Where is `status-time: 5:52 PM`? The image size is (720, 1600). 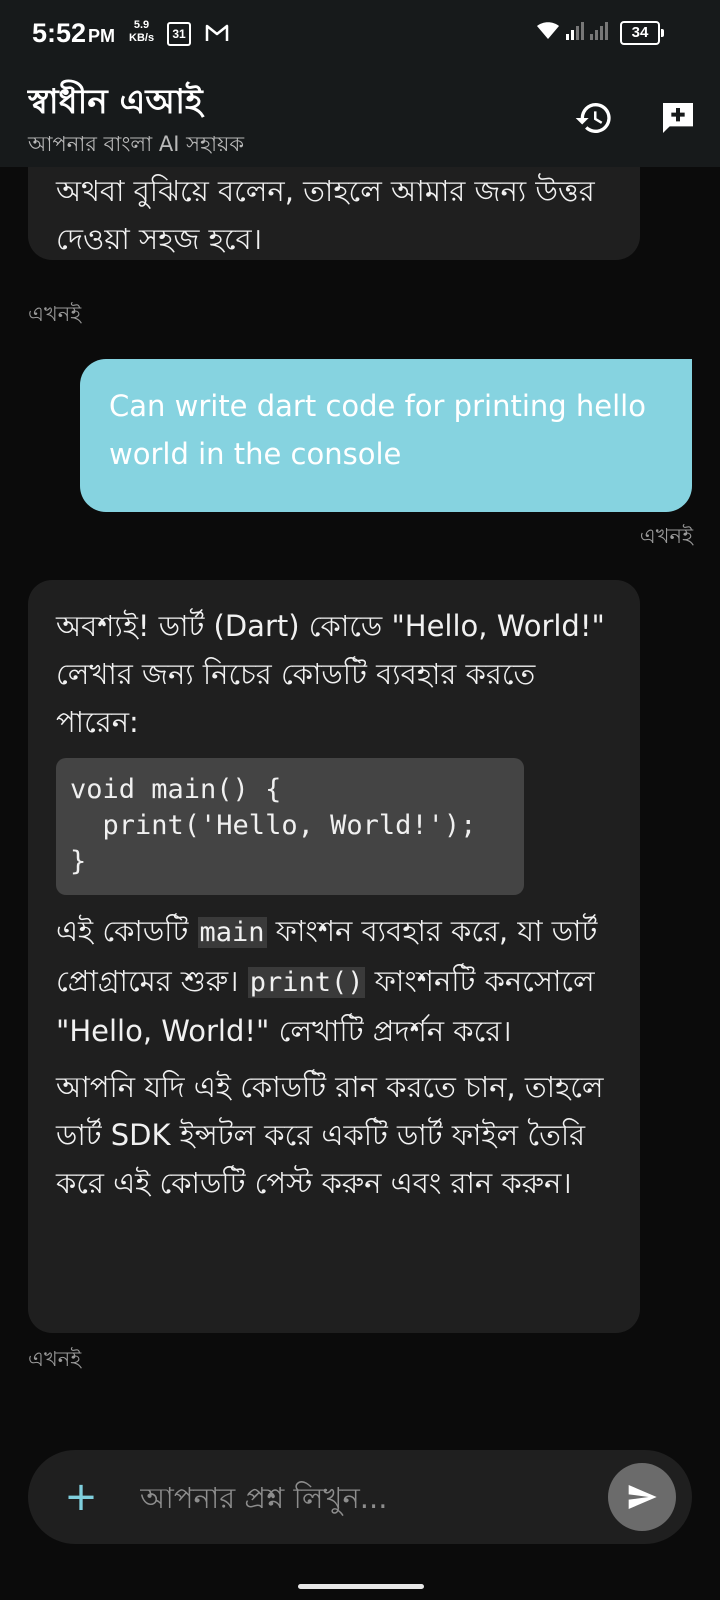 status-time: 5:52 PM is located at coordinates (73, 33).